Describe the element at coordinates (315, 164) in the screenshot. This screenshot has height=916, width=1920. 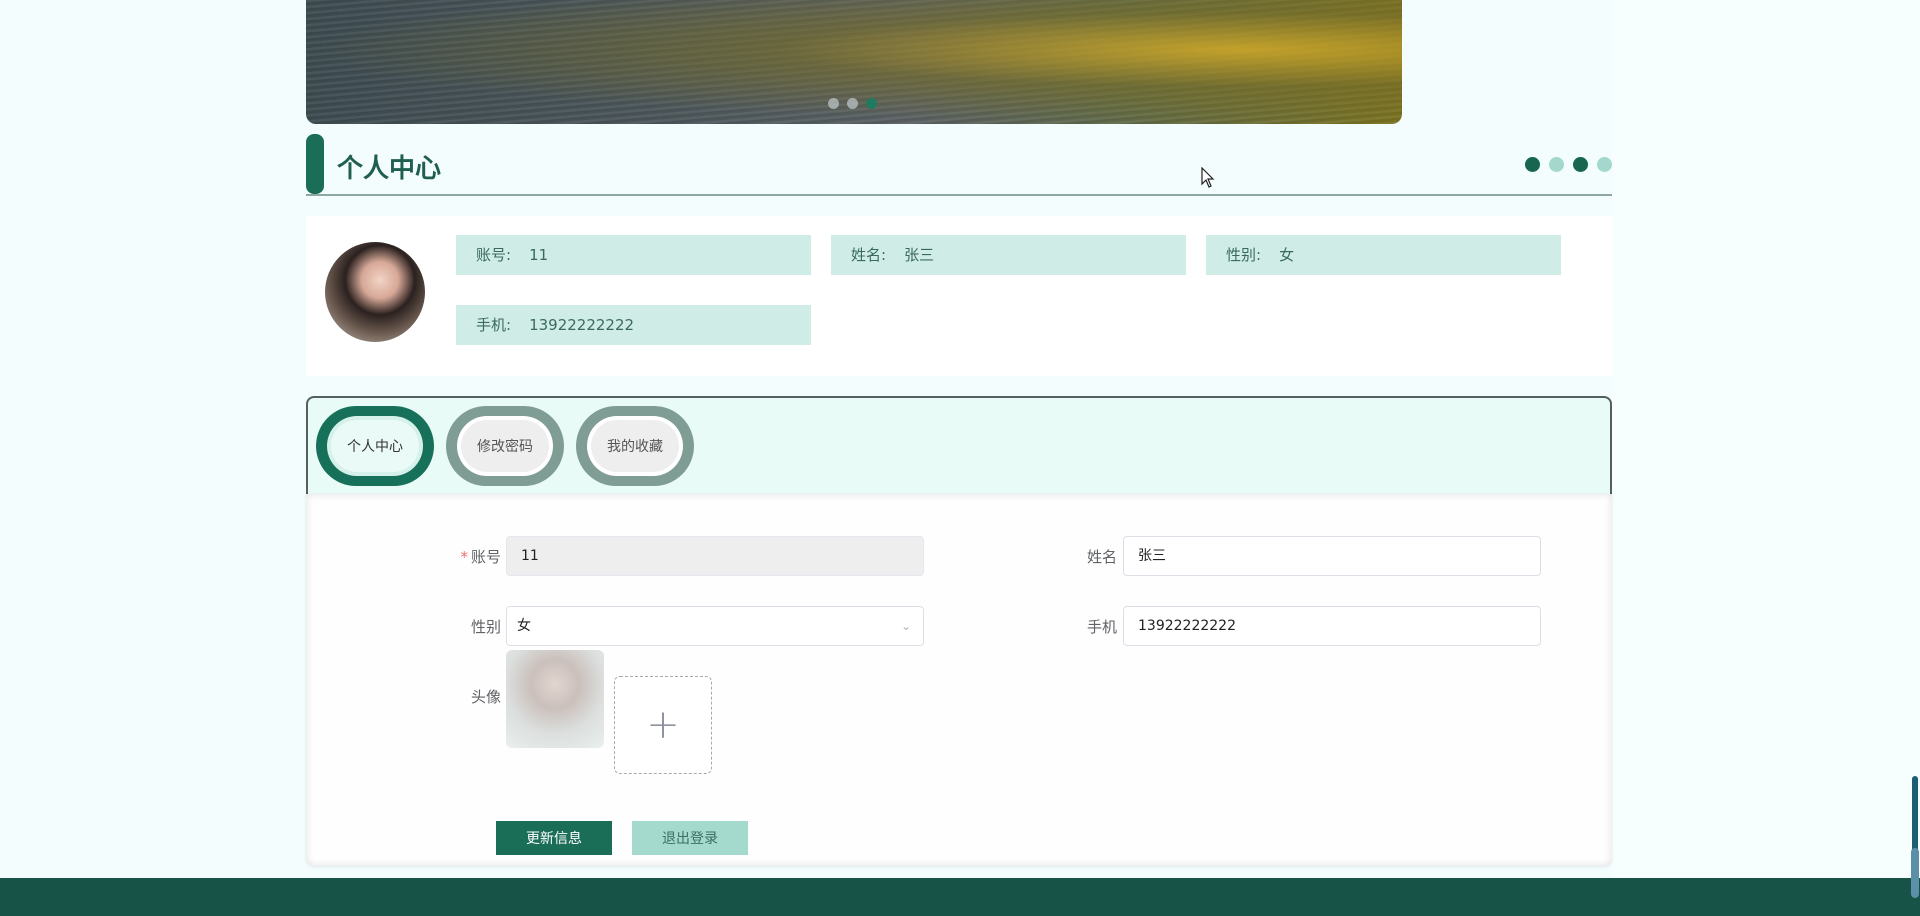
I see `section-accent-bar` at that location.